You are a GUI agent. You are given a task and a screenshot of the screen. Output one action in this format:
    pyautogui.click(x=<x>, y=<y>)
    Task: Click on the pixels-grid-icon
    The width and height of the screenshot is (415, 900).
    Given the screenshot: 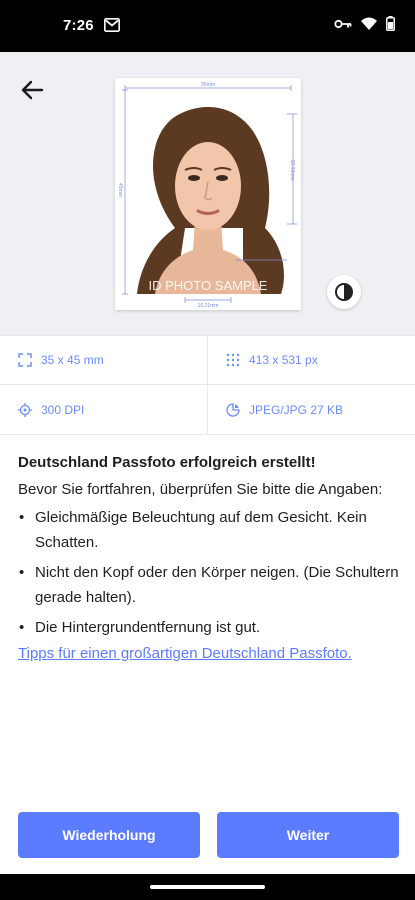 What is the action you would take?
    pyautogui.click(x=233, y=359)
    